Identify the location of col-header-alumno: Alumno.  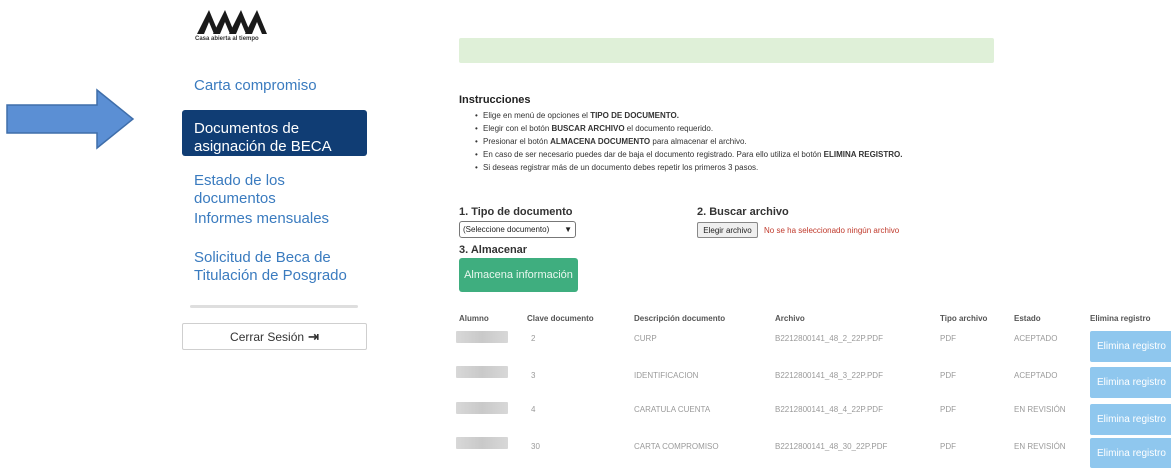
(474, 318).